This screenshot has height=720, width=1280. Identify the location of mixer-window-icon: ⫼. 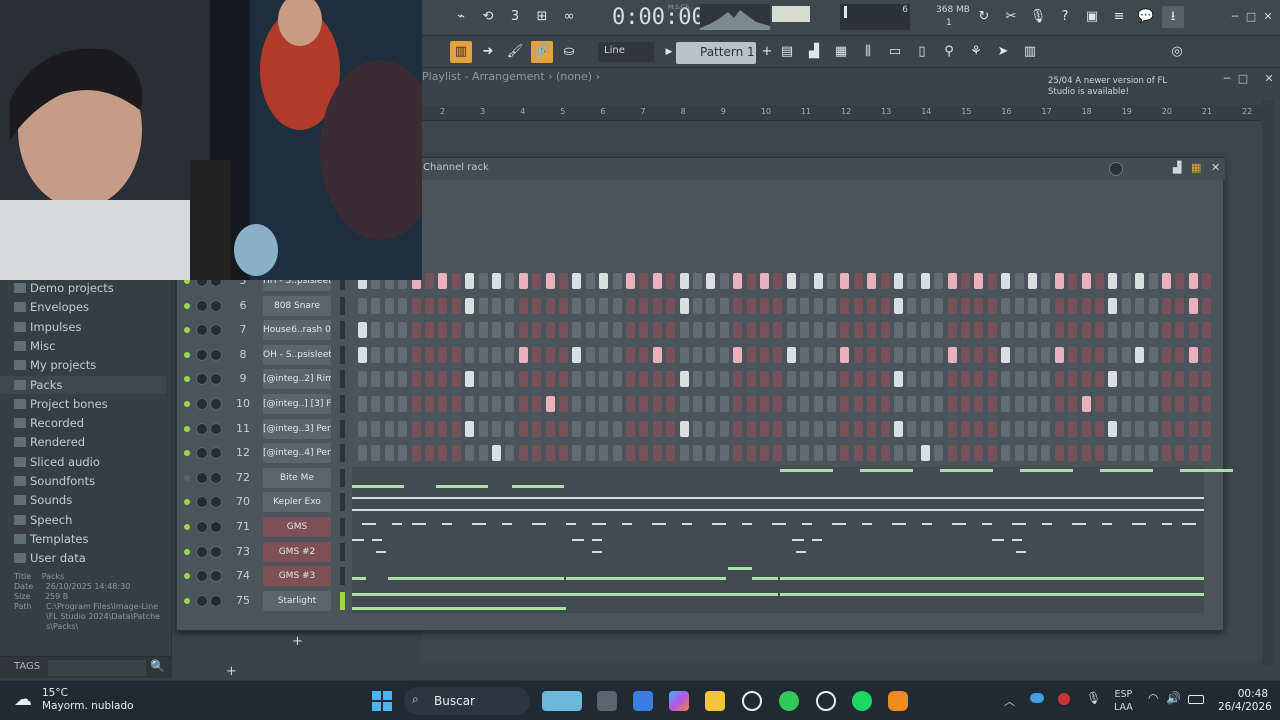
(868, 52).